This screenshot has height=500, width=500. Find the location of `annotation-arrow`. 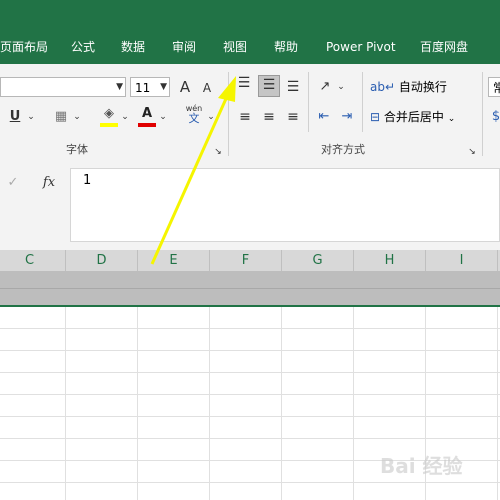

annotation-arrow is located at coordinates (193, 170).